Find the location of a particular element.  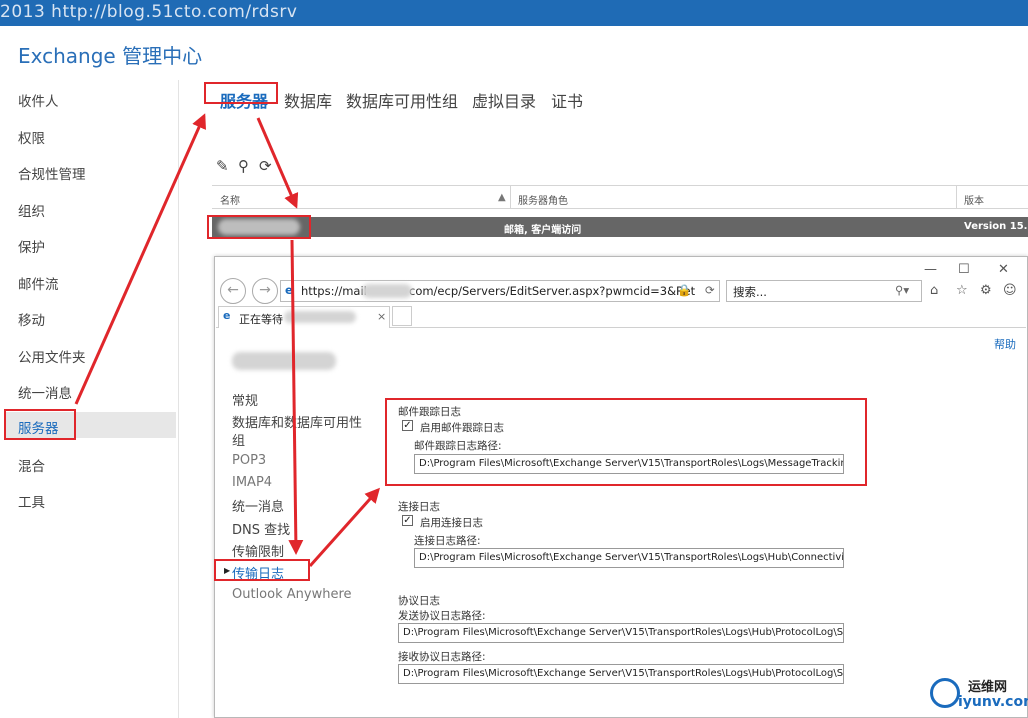

nav-recipients: 收件人 is located at coordinates (38, 100).